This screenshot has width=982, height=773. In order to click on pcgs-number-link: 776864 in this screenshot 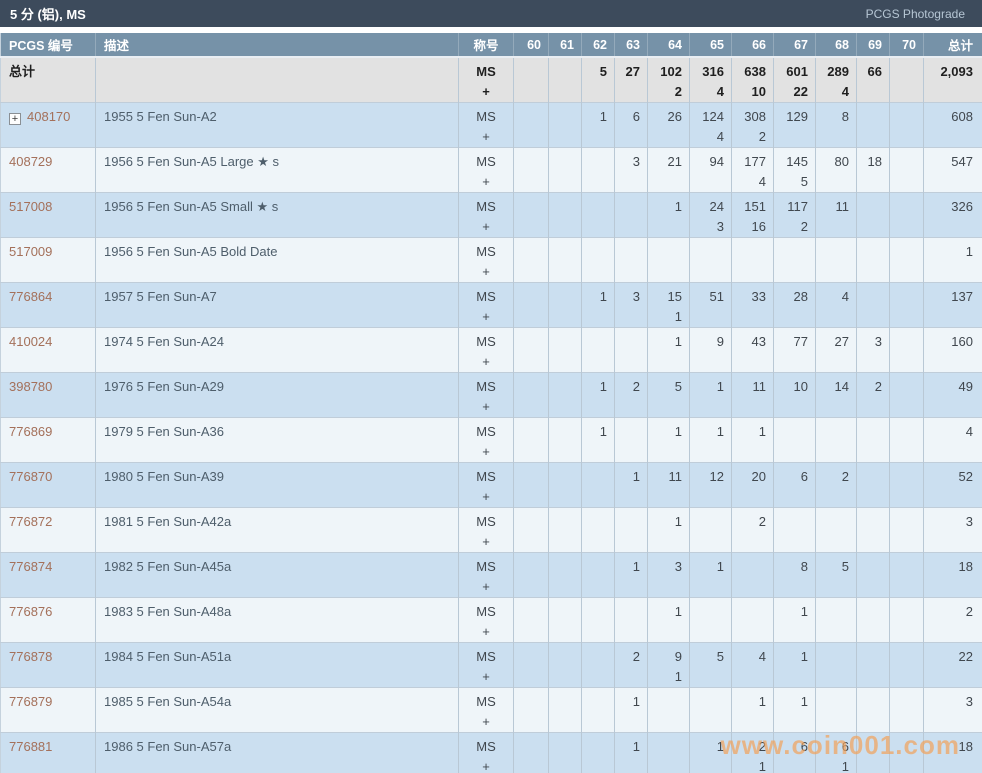, I will do `click(30, 296)`.